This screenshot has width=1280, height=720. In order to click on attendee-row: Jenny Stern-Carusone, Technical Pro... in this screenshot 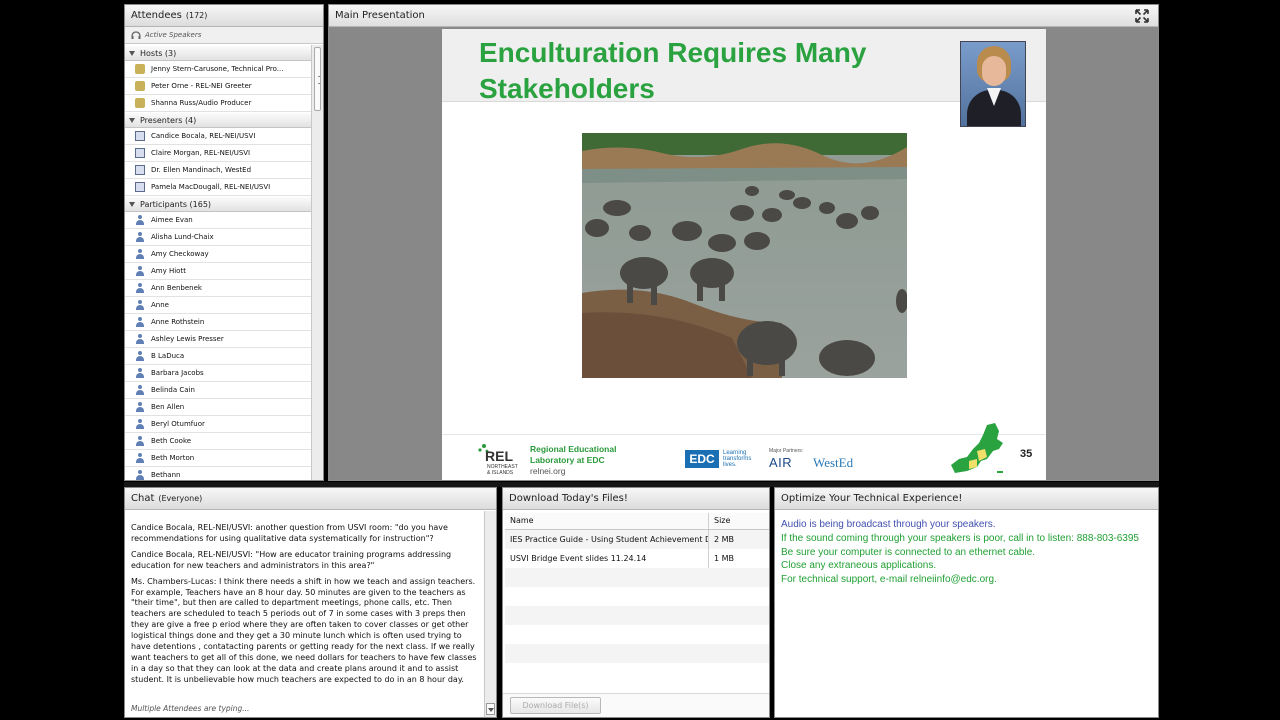, I will do `click(218, 69)`.